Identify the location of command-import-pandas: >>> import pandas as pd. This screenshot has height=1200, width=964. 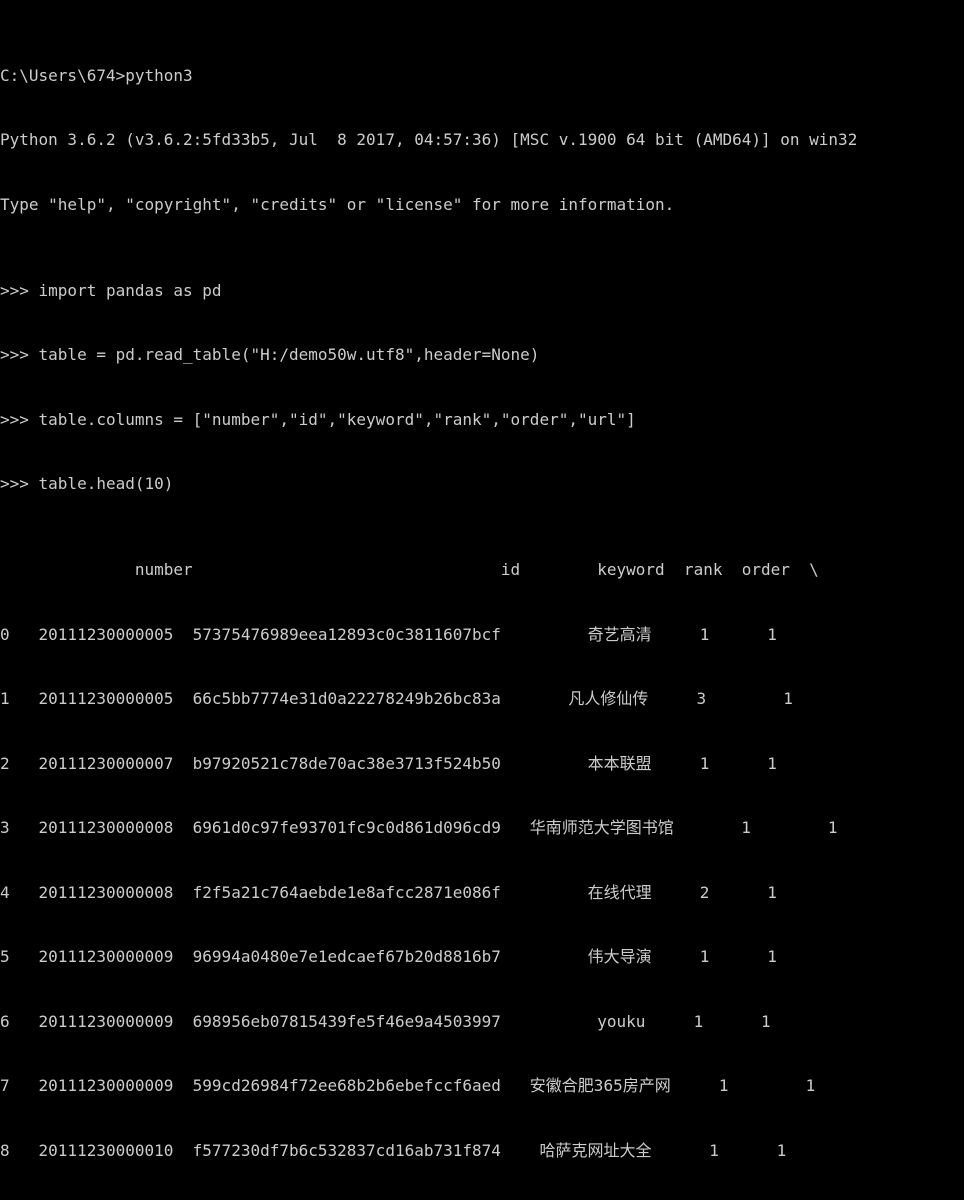
(111, 290).